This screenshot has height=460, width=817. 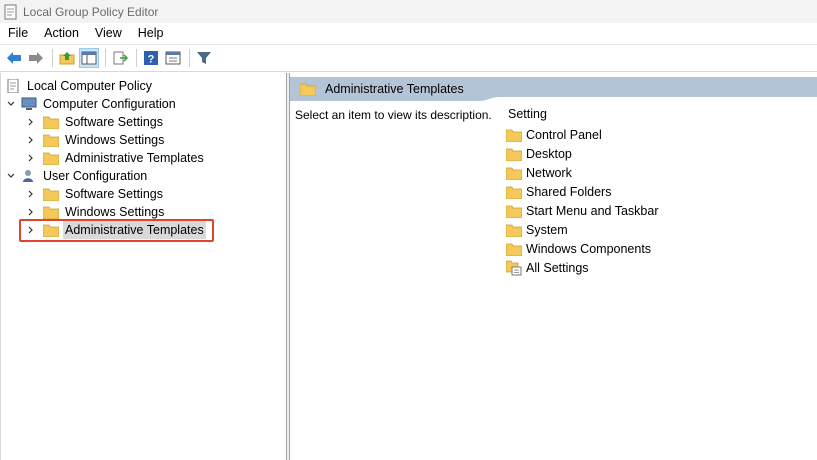 I want to click on forward-button, so click(x=36, y=58).